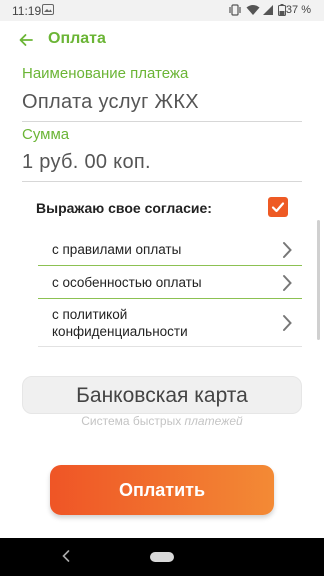 Image resolution: width=324 pixels, height=576 pixels. What do you see at coordinates (127, 282) in the screenshot?
I see `consent-item-label: с особенностью оплаты` at bounding box center [127, 282].